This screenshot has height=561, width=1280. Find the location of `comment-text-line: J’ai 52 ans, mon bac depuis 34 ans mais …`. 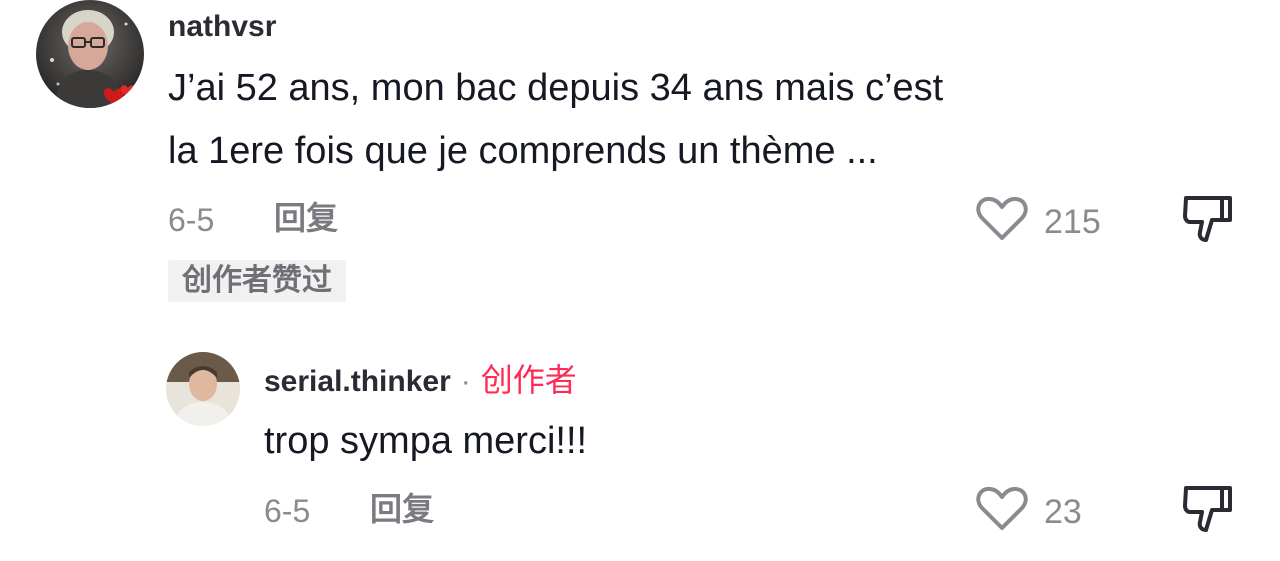

comment-text-line: J’ai 52 ans, mon bac depuis 34 ans mais … is located at coordinates (556, 88).